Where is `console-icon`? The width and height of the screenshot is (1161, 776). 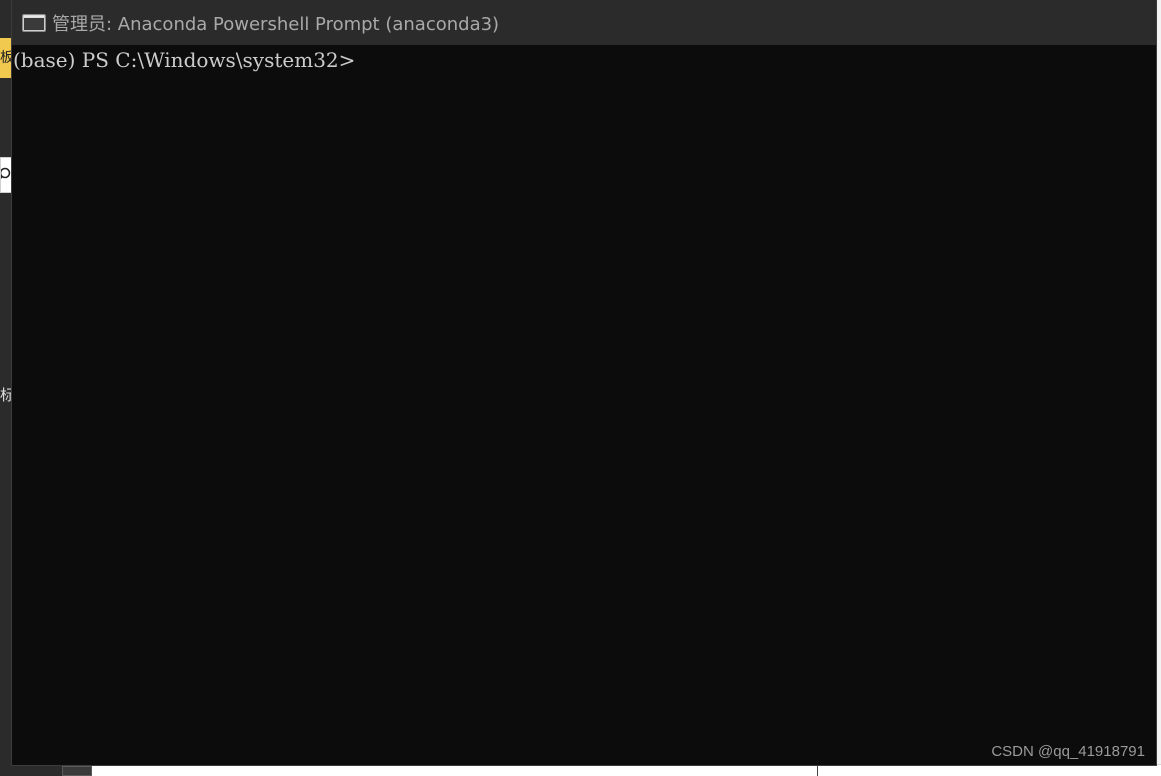
console-icon is located at coordinates (34, 22).